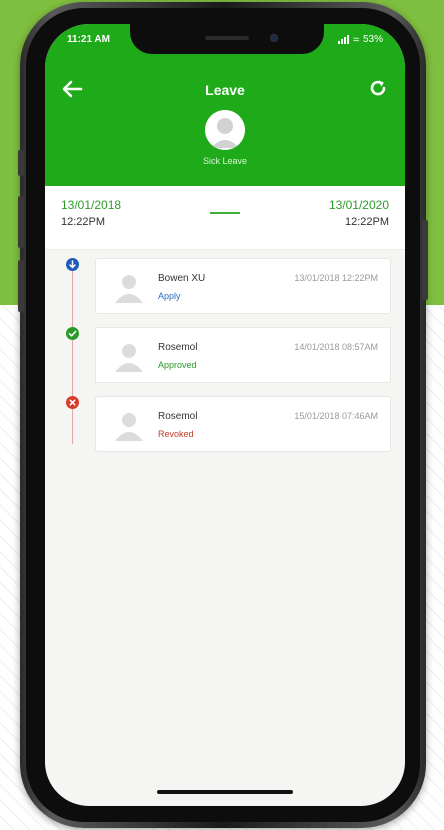 This screenshot has height=830, width=444. What do you see at coordinates (83, 222) in the screenshot?
I see `from-time: 12:22PM` at bounding box center [83, 222].